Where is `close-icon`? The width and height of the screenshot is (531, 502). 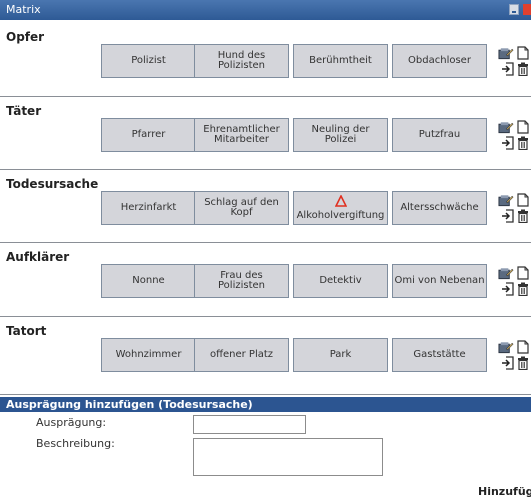
close-icon is located at coordinates (527, 9).